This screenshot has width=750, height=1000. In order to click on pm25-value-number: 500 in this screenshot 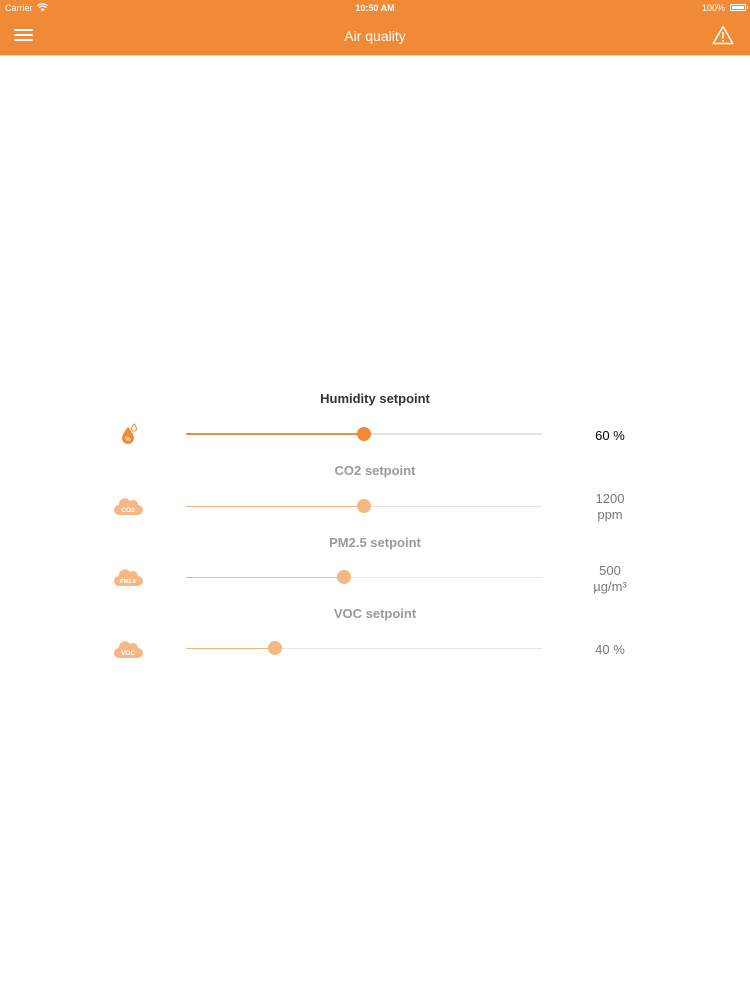, I will do `click(610, 570)`.